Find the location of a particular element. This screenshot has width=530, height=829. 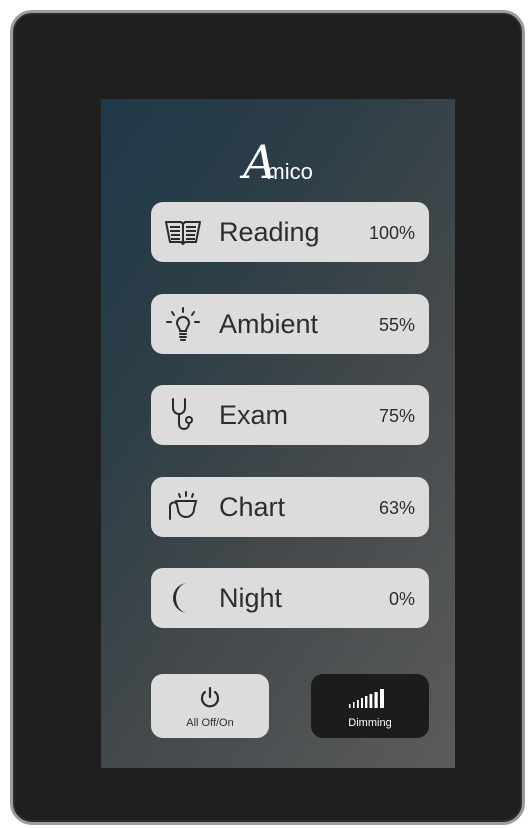

desk-lamp-icon is located at coordinates (183, 507).